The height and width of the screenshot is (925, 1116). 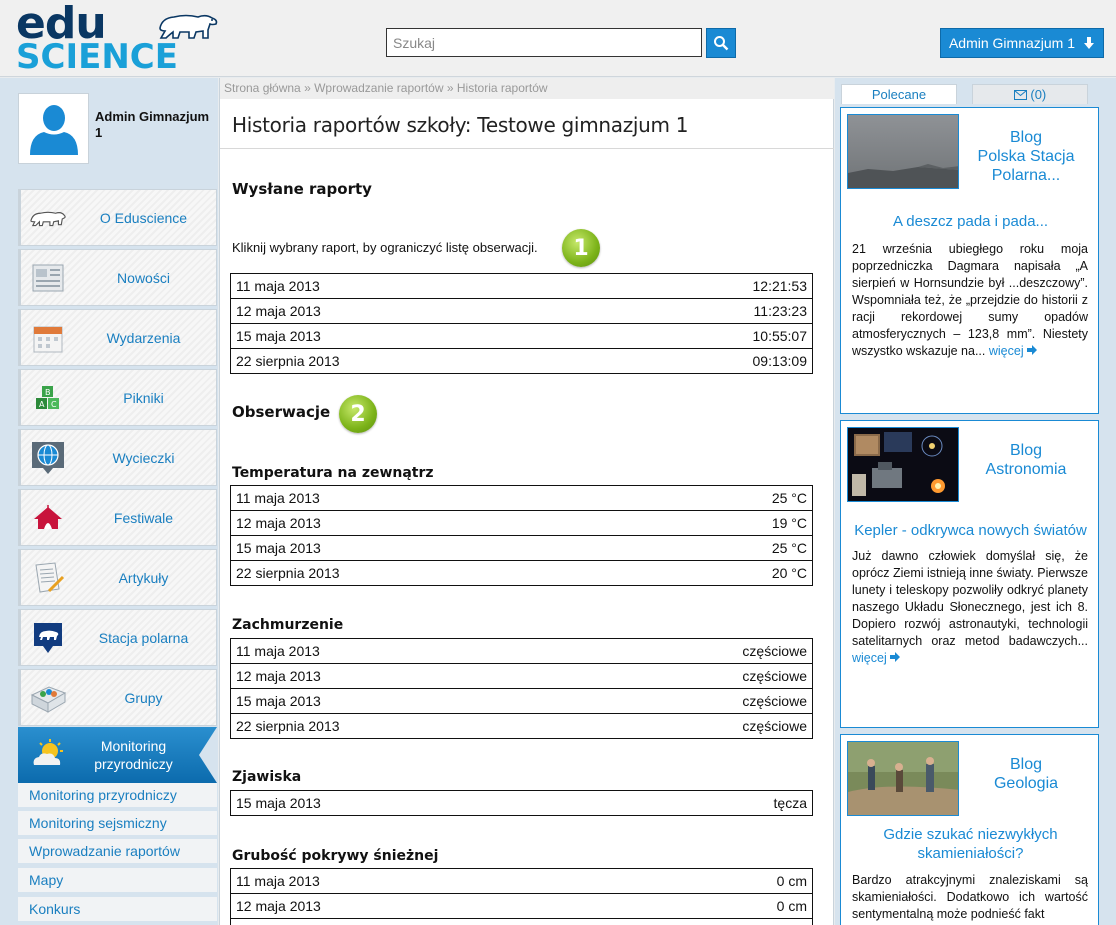 I want to click on blog-thumbnail-geology, so click(x=903, y=778).